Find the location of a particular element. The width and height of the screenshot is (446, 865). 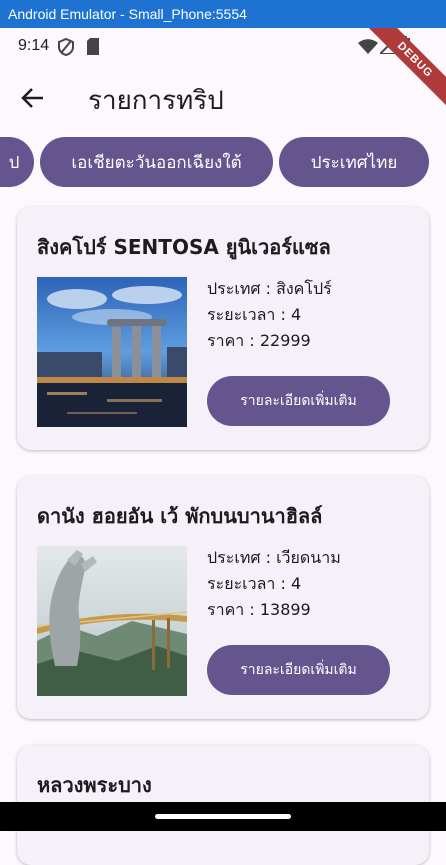

chip-southeast-asia: เอเชียตะวันออกเฉียงใต้ is located at coordinates (156, 162).